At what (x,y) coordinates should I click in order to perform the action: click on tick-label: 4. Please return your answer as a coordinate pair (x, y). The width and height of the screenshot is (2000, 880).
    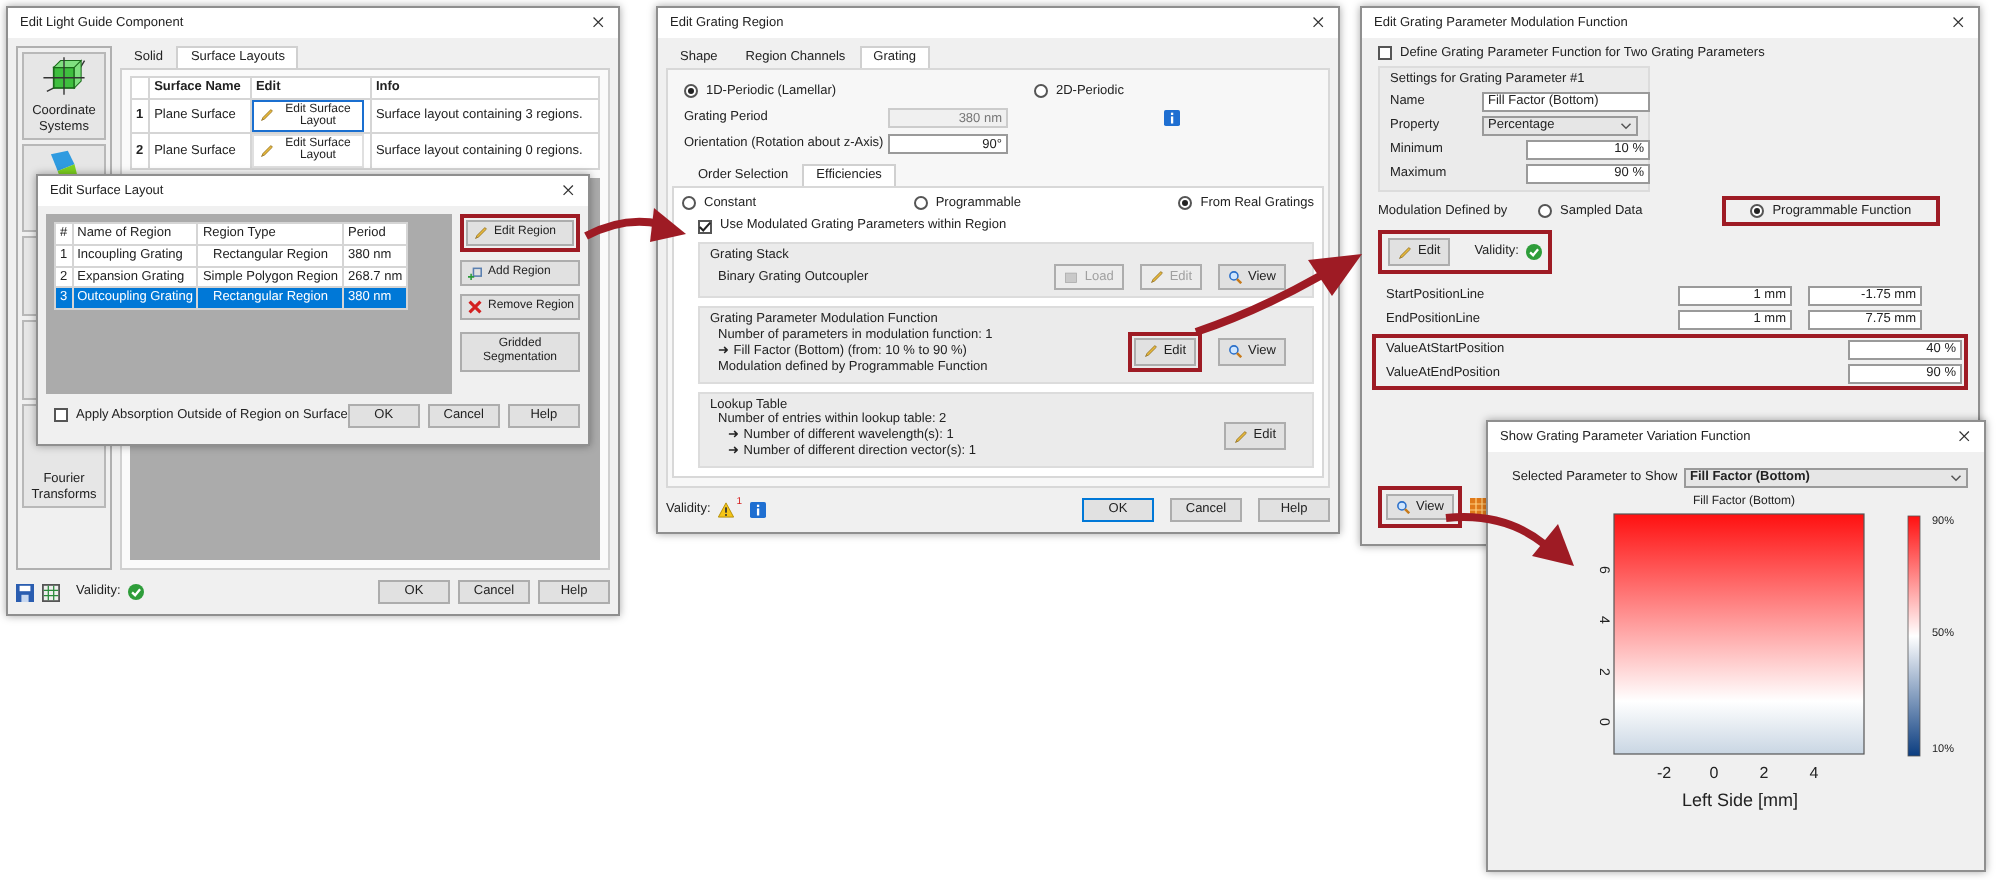
    Looking at the image, I should click on (1814, 773).